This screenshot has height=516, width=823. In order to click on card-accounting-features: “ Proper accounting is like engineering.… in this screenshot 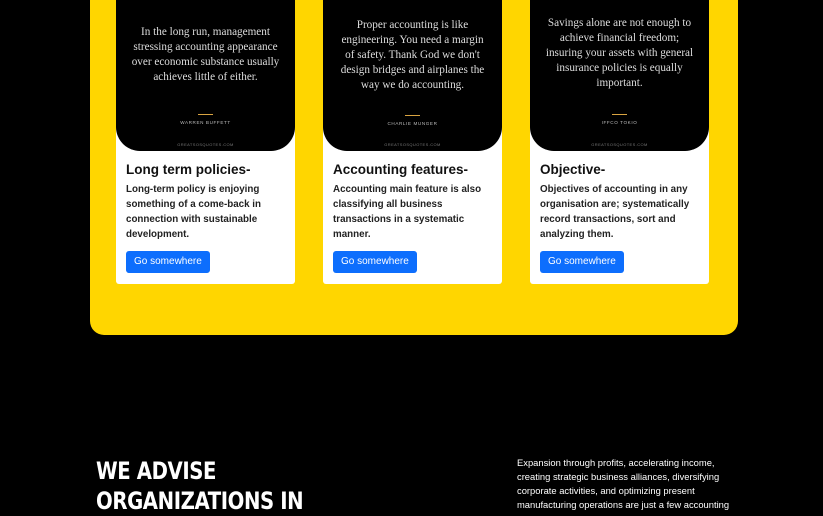, I will do `click(412, 142)`.